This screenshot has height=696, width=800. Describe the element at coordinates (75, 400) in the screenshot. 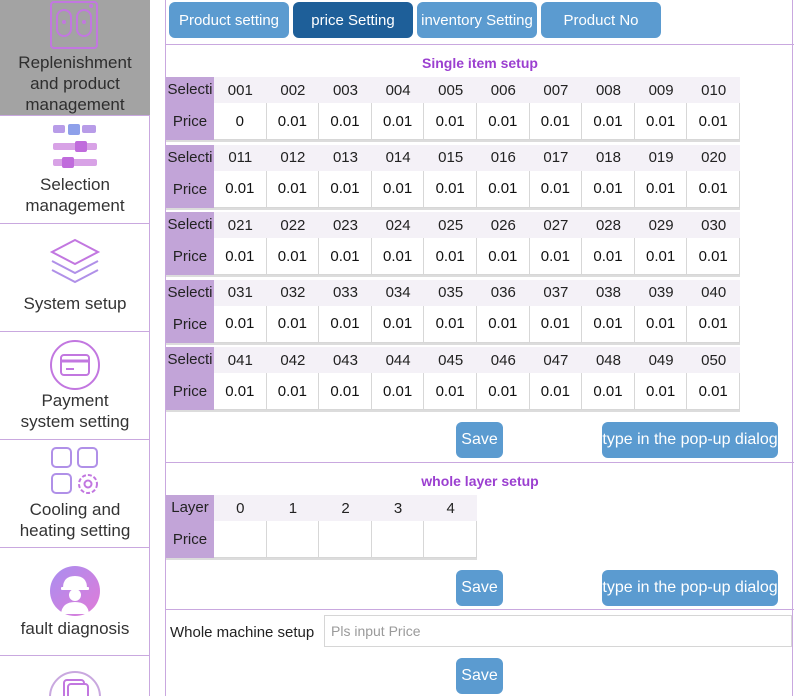

I see `sidebar-item-label: Payment` at that location.